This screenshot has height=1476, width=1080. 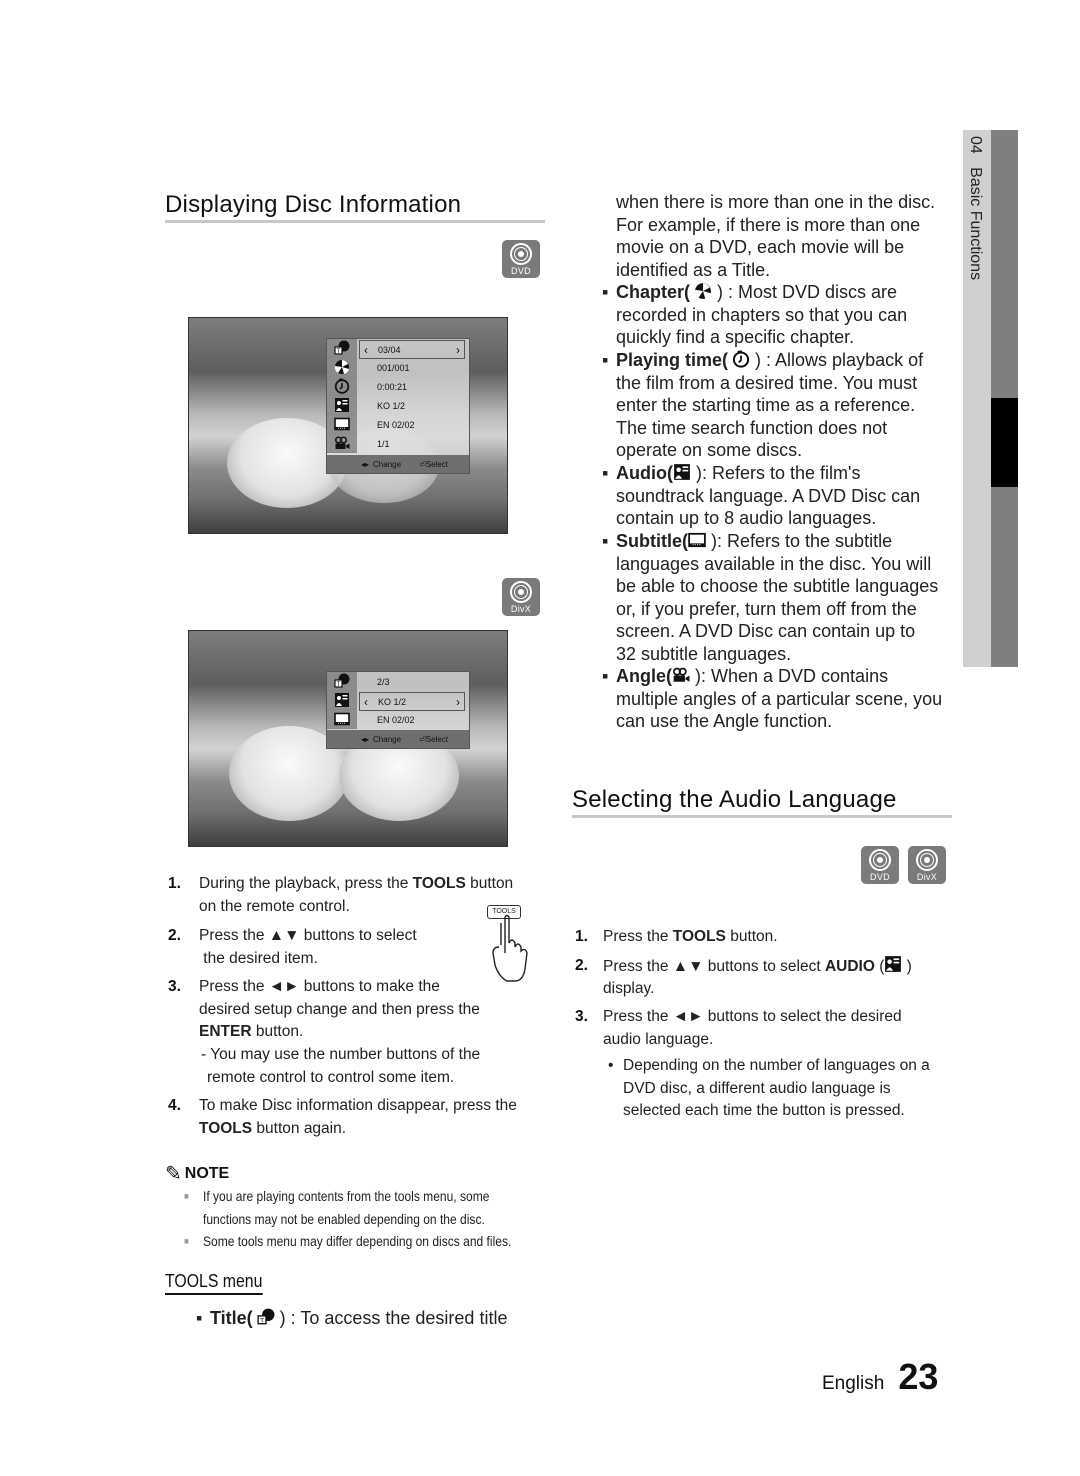 What do you see at coordinates (458, 702) in the screenshot?
I see `right-arrow-icon: ›` at bounding box center [458, 702].